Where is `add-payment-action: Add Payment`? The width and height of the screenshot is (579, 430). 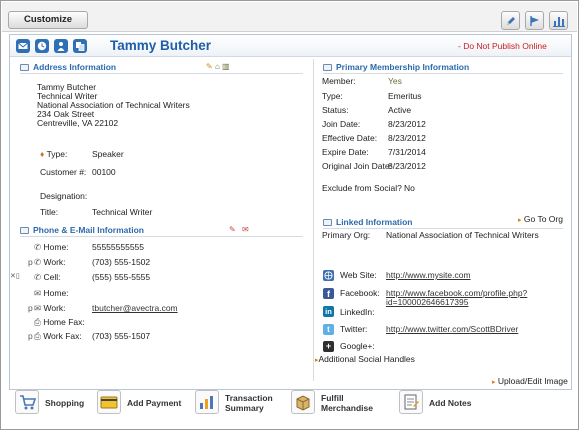 add-payment-action: Add Payment is located at coordinates (142, 403).